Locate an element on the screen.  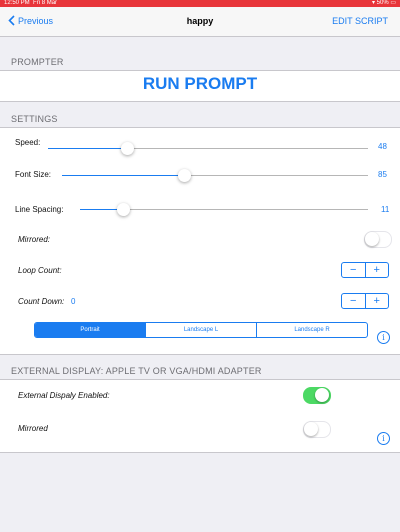
font-size-slider-fill is located at coordinates (120, 175).